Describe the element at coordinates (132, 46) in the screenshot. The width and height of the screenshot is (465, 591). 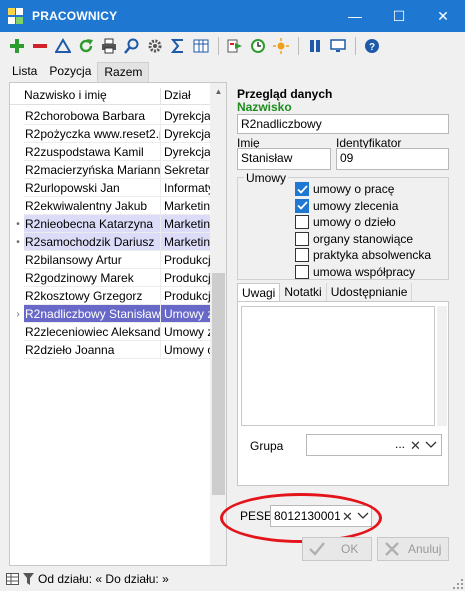
I see `search-icon` at that location.